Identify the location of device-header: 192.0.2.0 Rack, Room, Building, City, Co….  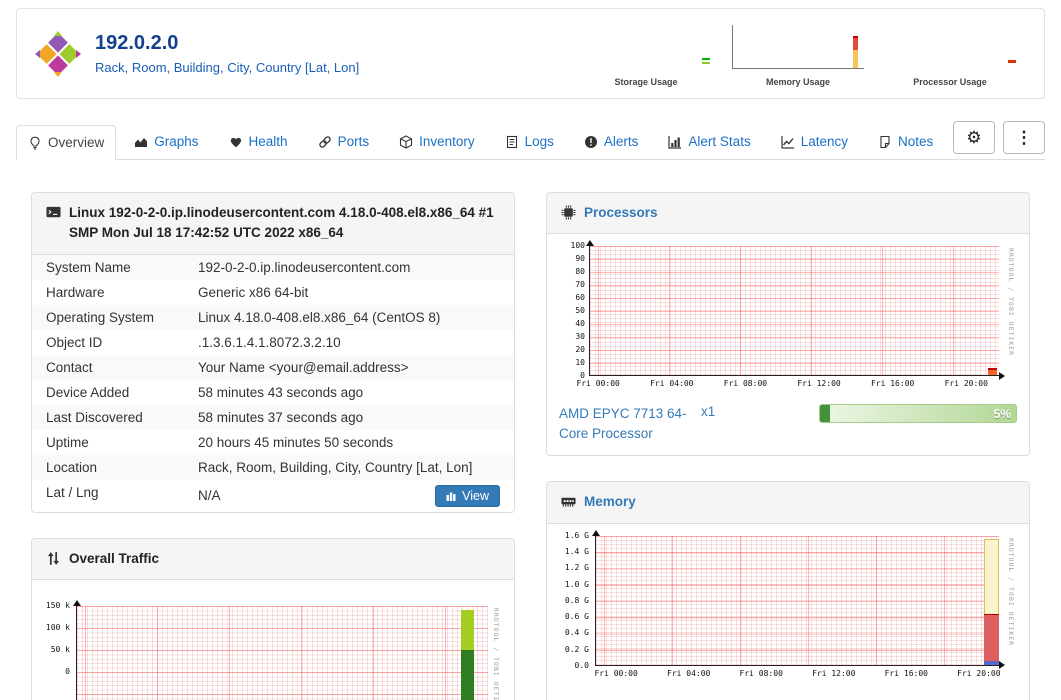
(530, 53).